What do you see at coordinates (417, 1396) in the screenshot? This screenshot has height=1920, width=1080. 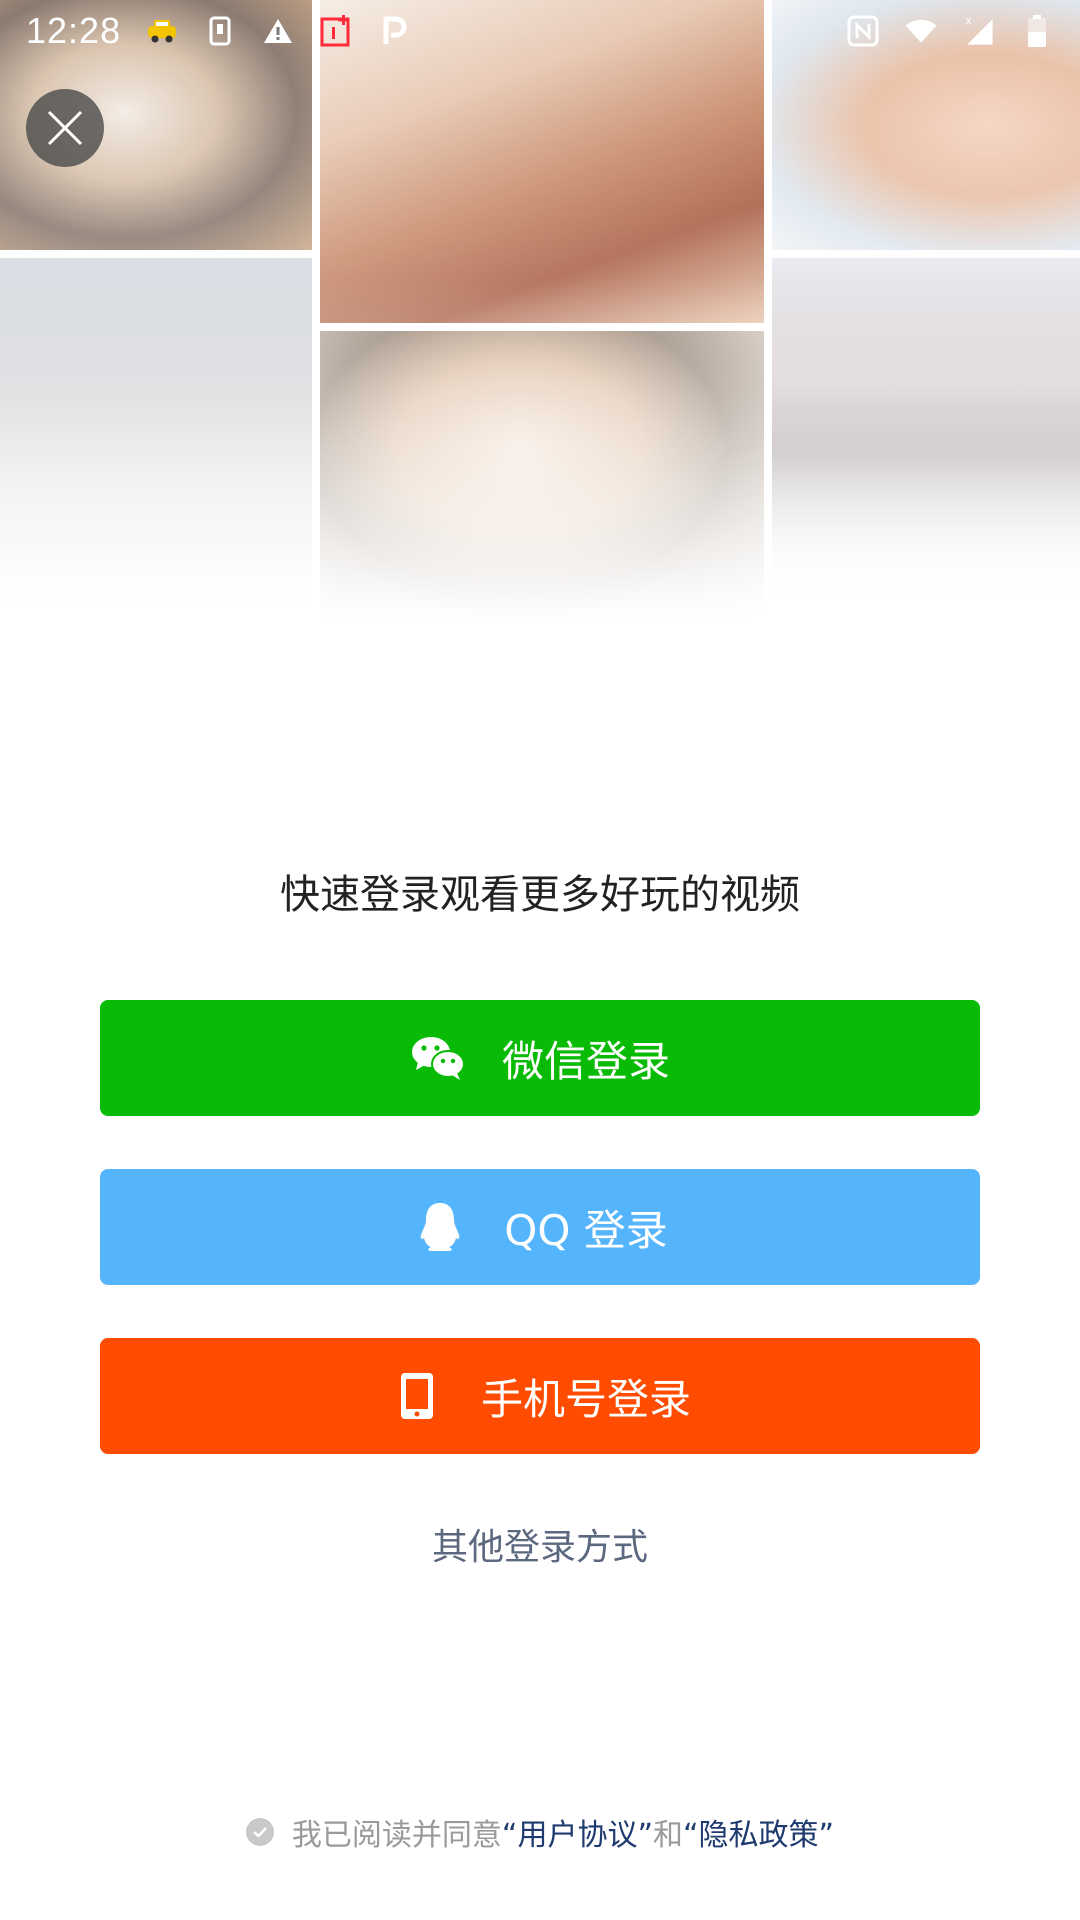 I see `phone-icon` at bounding box center [417, 1396].